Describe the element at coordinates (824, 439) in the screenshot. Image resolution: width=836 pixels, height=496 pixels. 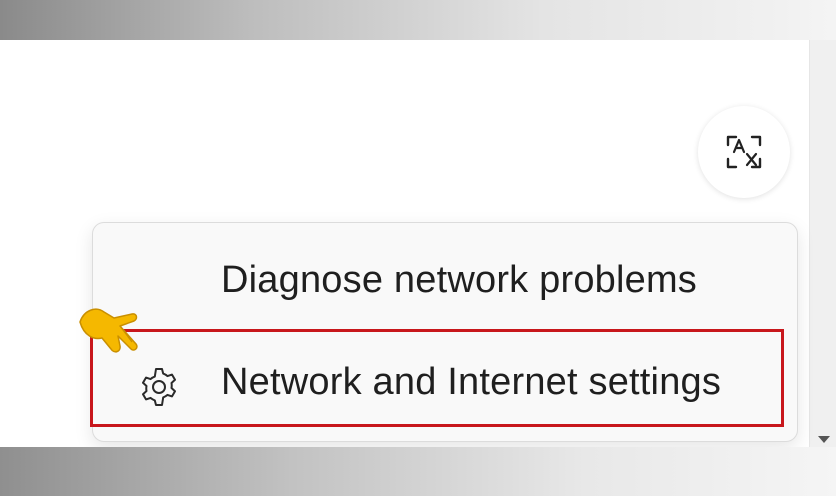
I see `scroll-down-arrow-icon` at that location.